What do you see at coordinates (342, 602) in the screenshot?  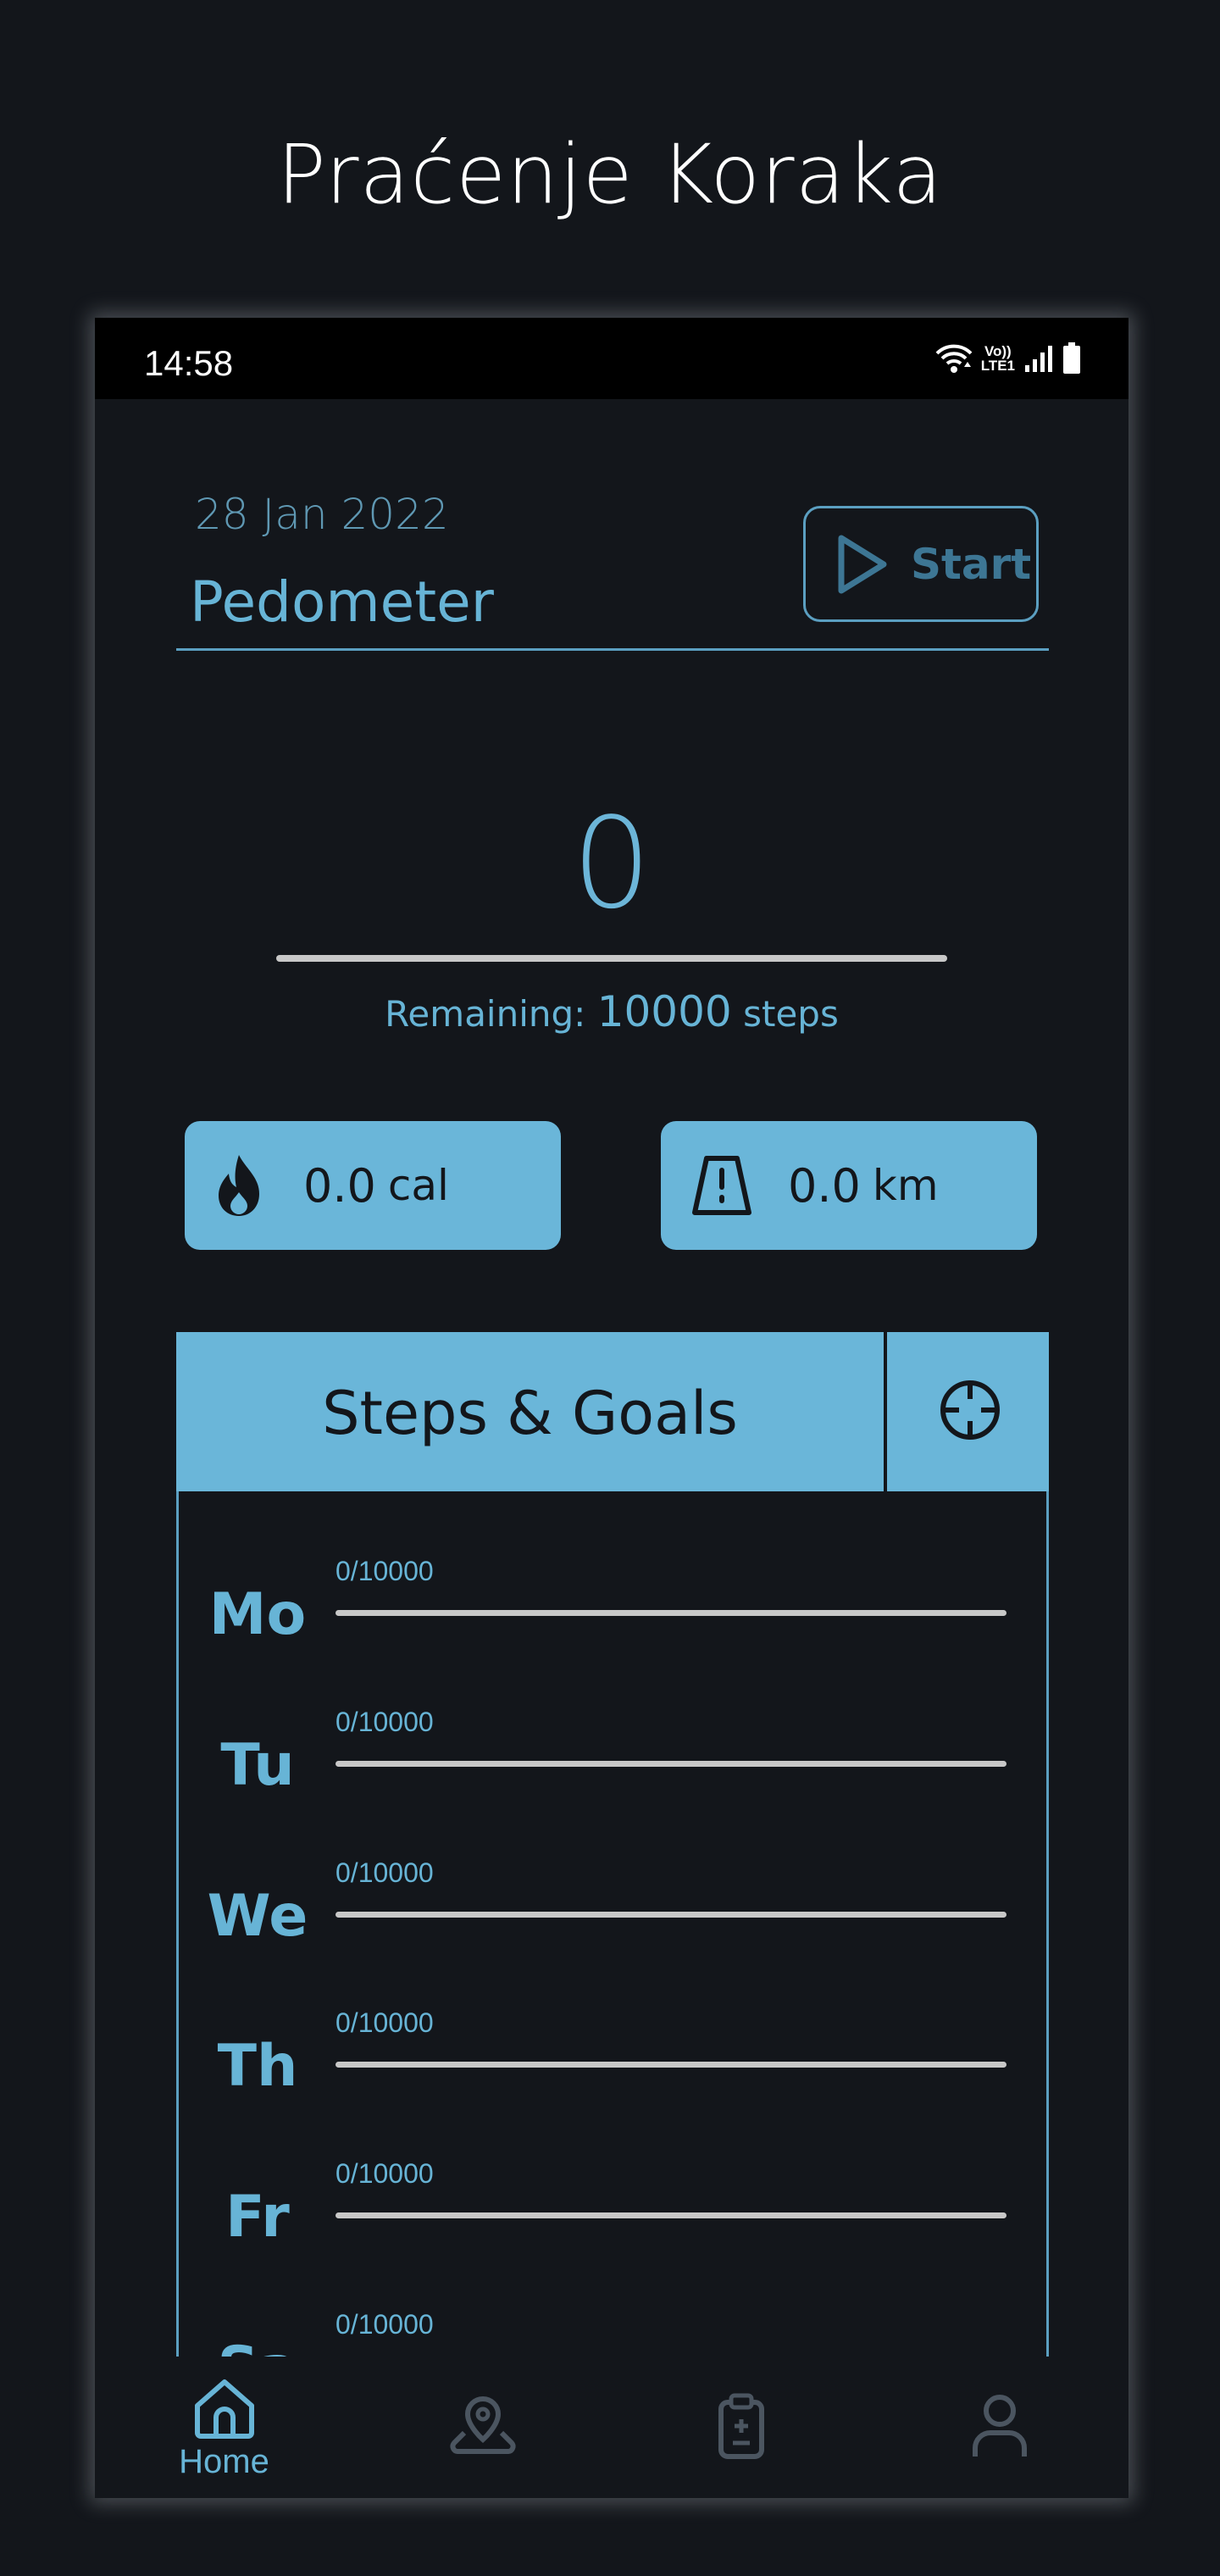 I see `app-title: Pedometer` at bounding box center [342, 602].